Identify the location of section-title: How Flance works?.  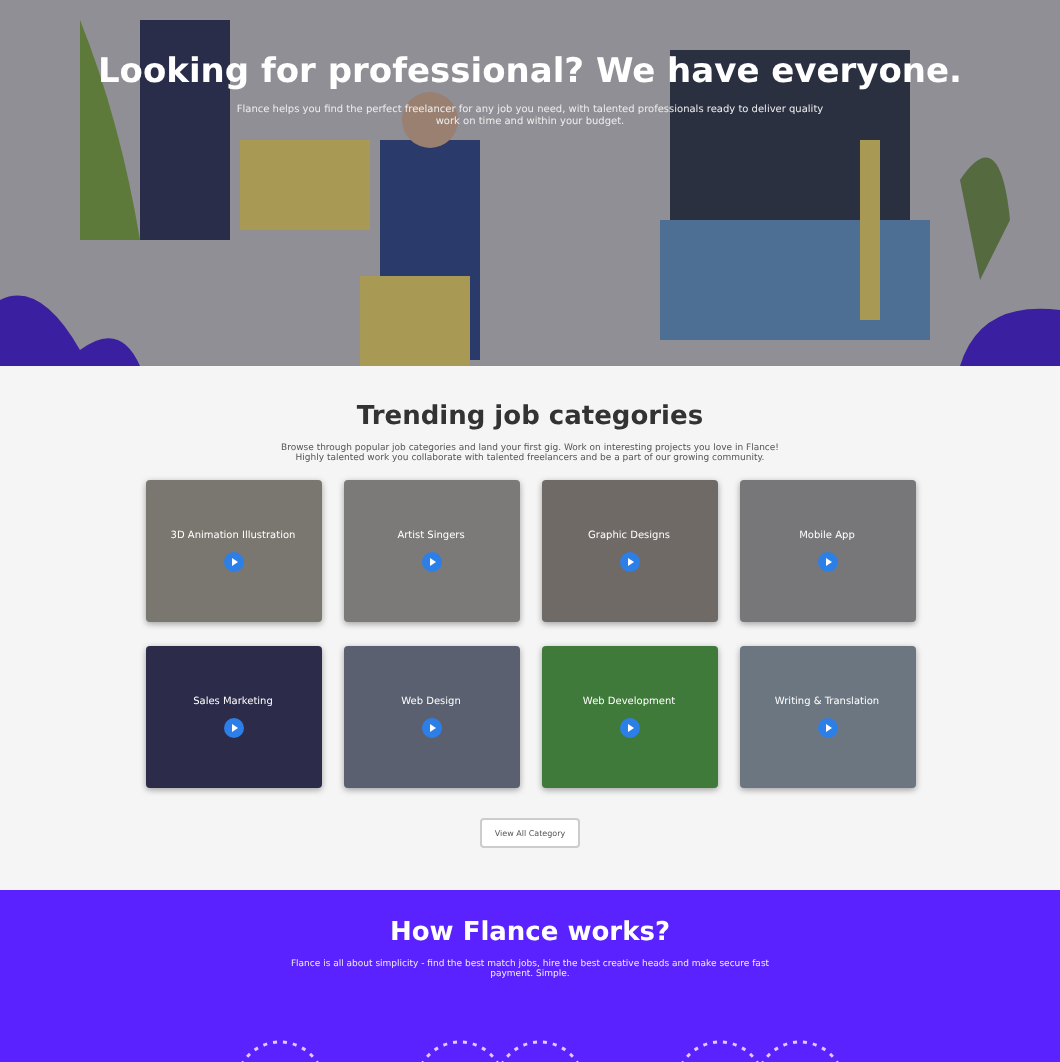
(530, 933).